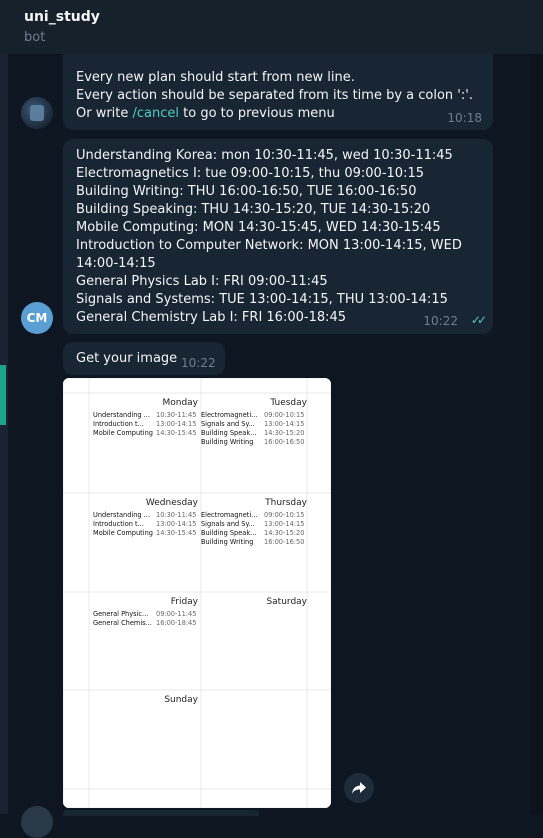 Image resolution: width=543 pixels, height=838 pixels. What do you see at coordinates (4, 434) in the screenshot?
I see `left-panel-edge` at bounding box center [4, 434].